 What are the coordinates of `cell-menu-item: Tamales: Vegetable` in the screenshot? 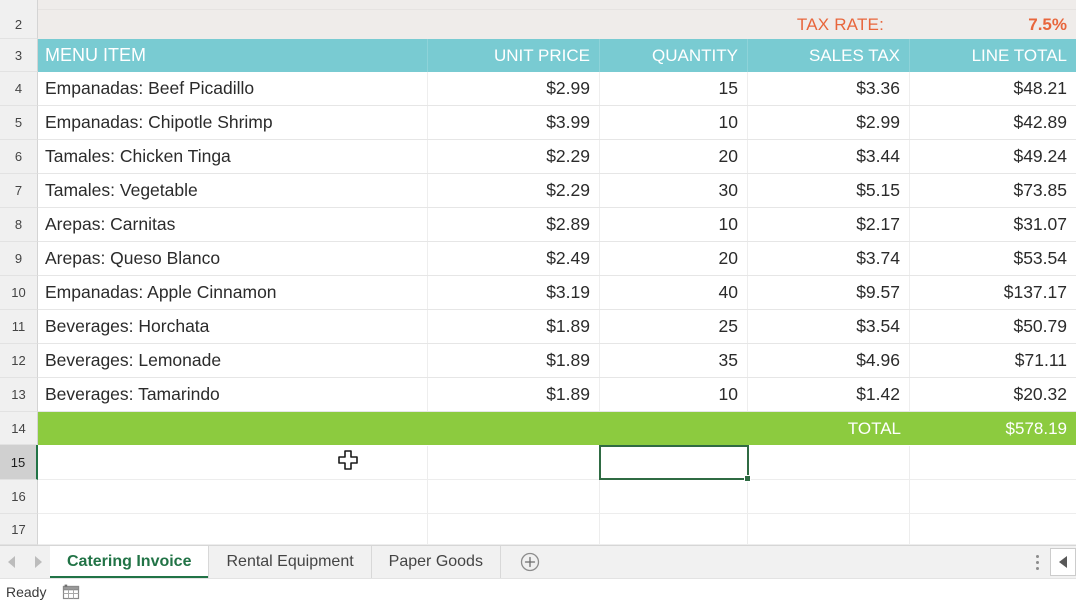 It's located at (233, 190).